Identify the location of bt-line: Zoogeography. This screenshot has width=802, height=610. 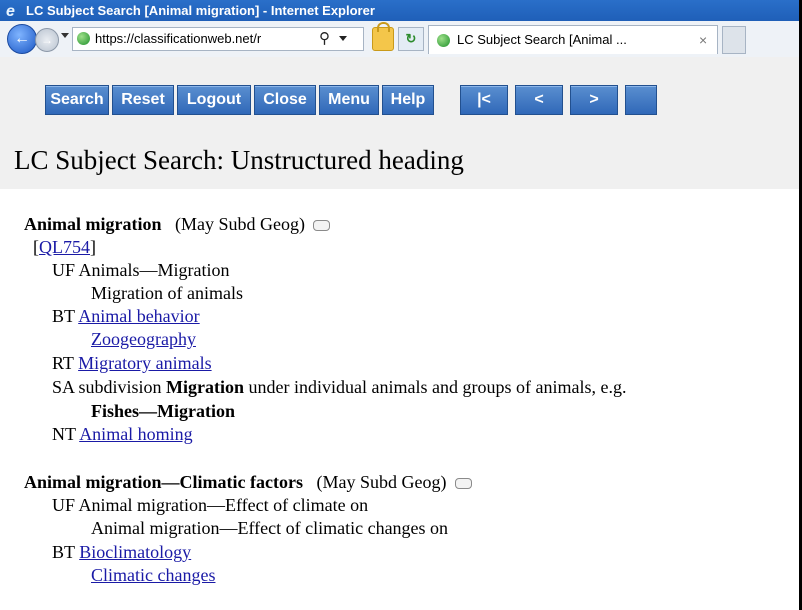
(143, 339).